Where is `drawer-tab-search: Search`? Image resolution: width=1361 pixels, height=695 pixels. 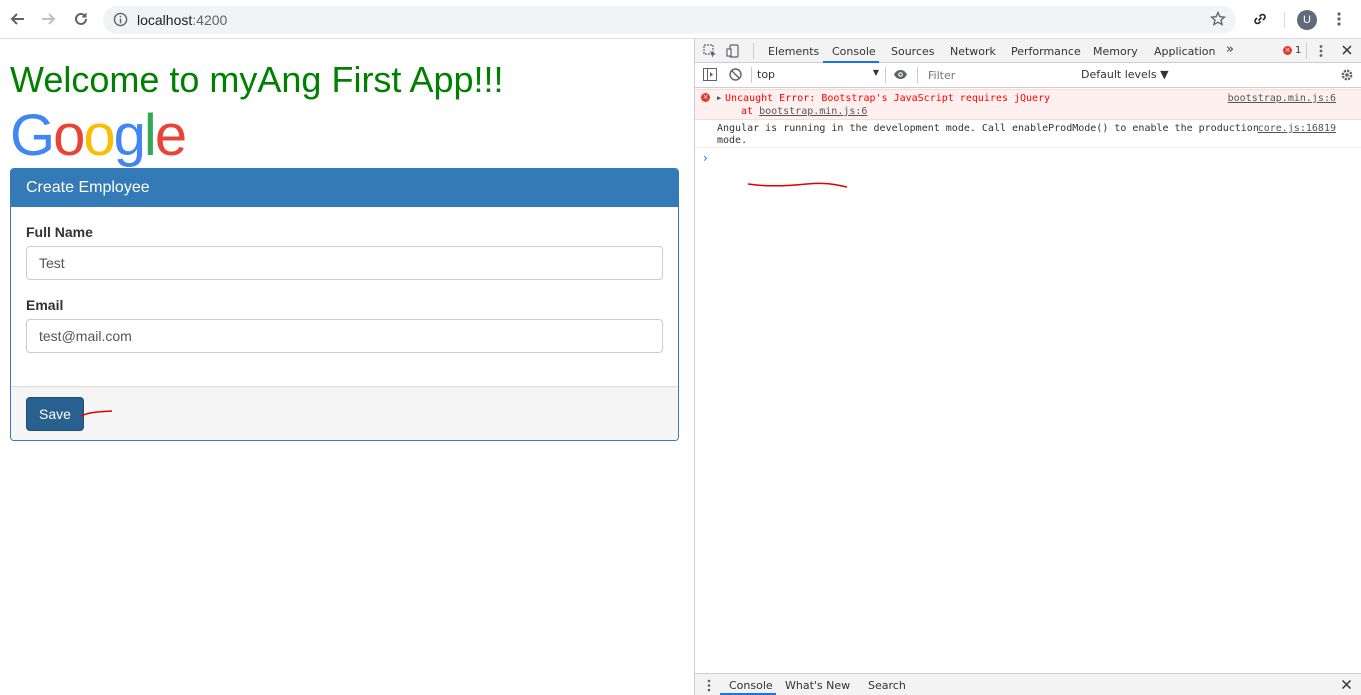 drawer-tab-search: Search is located at coordinates (887, 685).